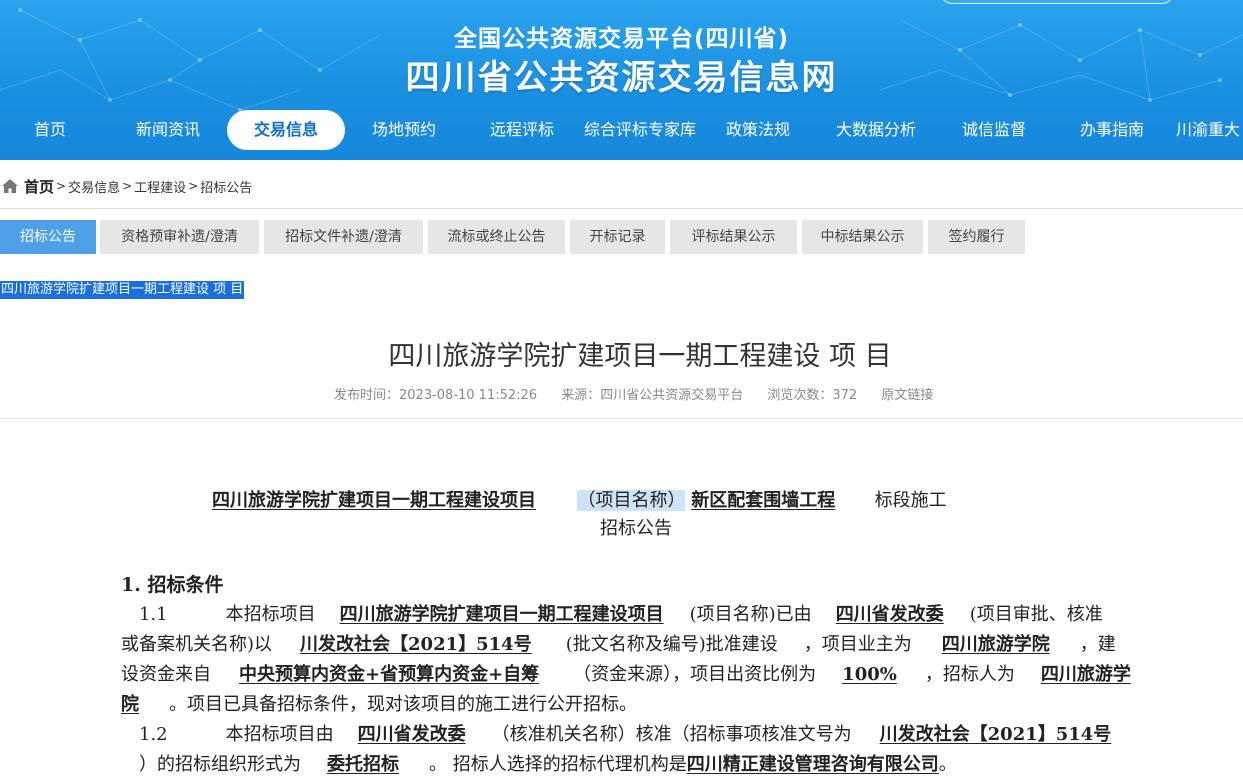  I want to click on tab-evaluation-result: 评标结果公示, so click(733, 237).